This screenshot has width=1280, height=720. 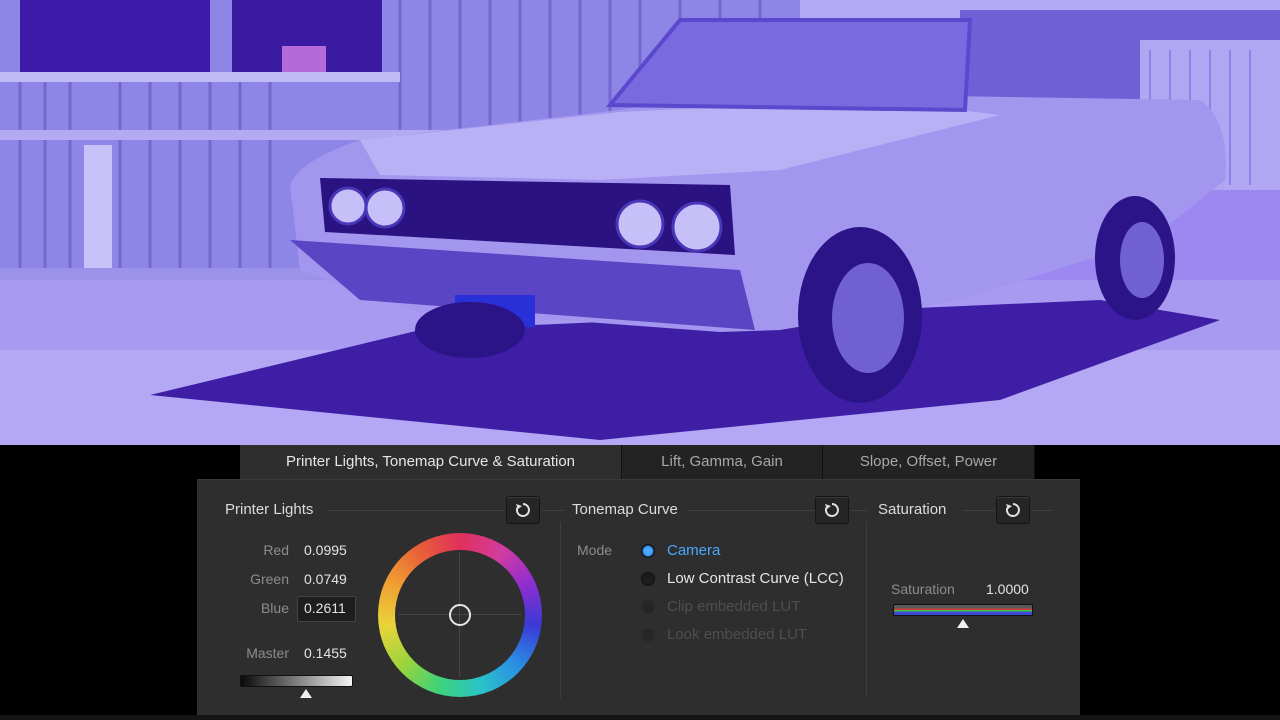 What do you see at coordinates (625, 509) in the screenshot?
I see `tonemap-title: Tonemap Curve` at bounding box center [625, 509].